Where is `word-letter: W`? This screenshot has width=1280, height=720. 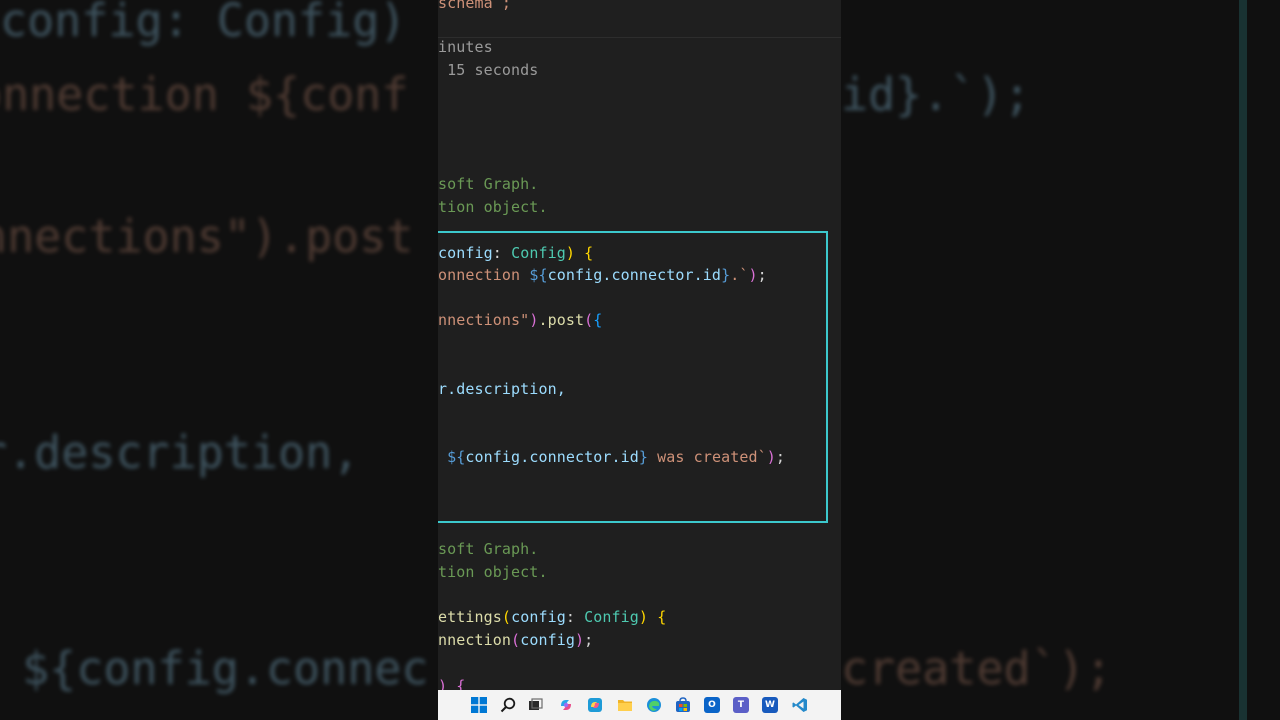 word-letter: W is located at coordinates (770, 705).